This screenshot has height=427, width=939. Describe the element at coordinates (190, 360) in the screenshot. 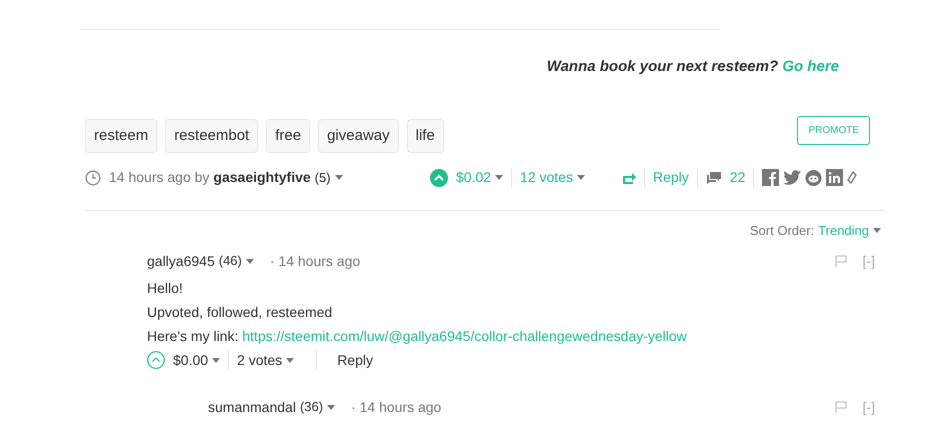

I see `payout-amount: $0.00` at that location.